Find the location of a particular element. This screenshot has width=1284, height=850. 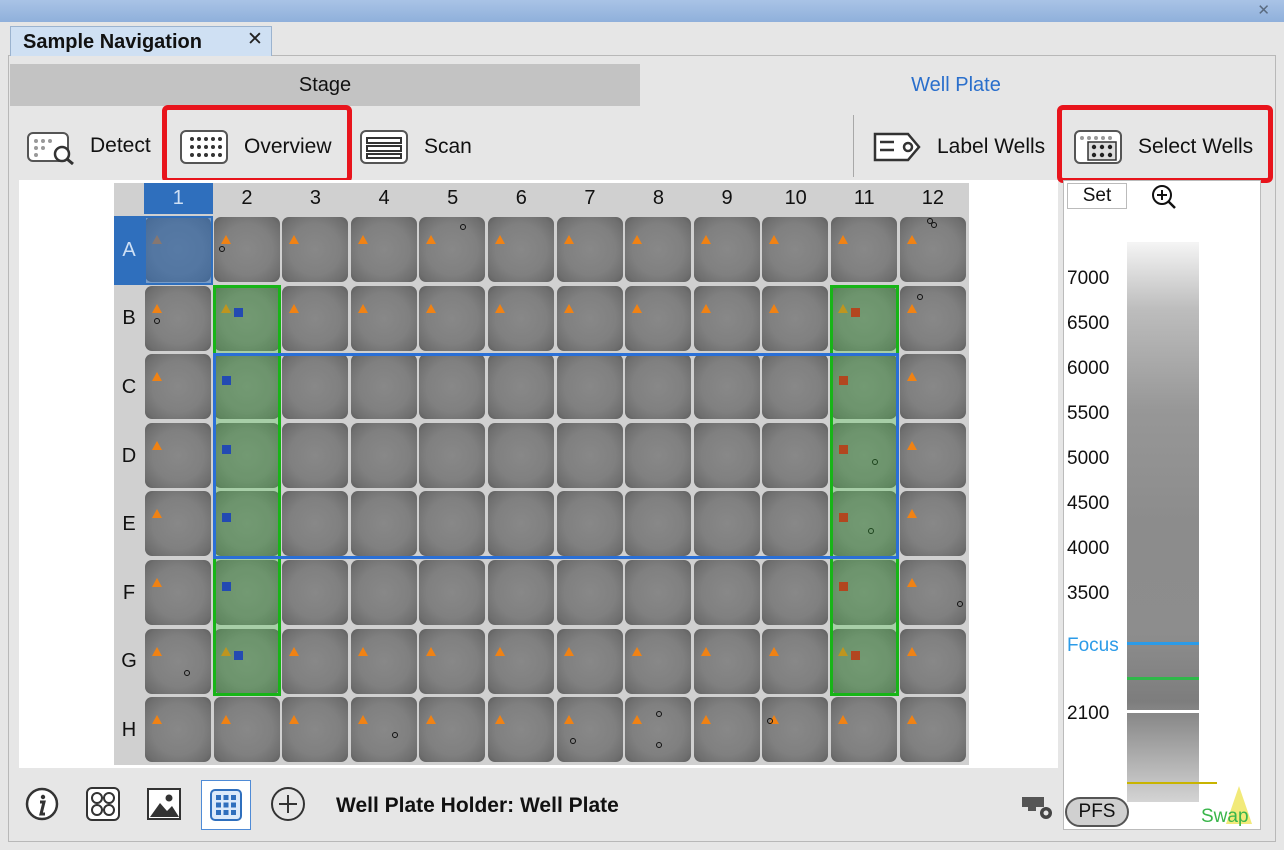

column-header-5: 5 is located at coordinates (452, 198).